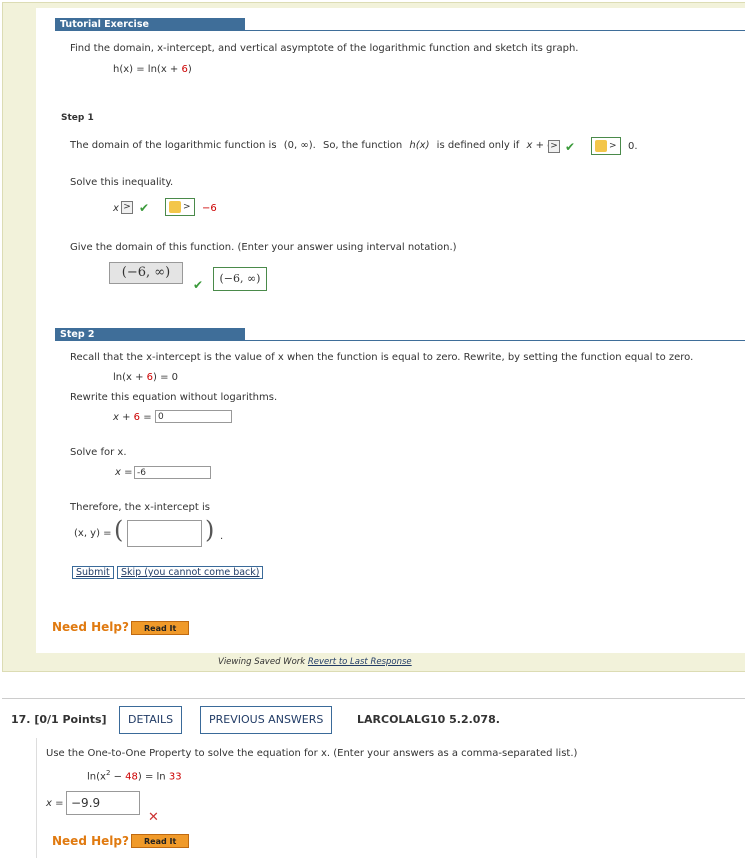  What do you see at coordinates (266, 720) in the screenshot?
I see `previous-answers-button: PREVIOUS ANSWERS` at bounding box center [266, 720].